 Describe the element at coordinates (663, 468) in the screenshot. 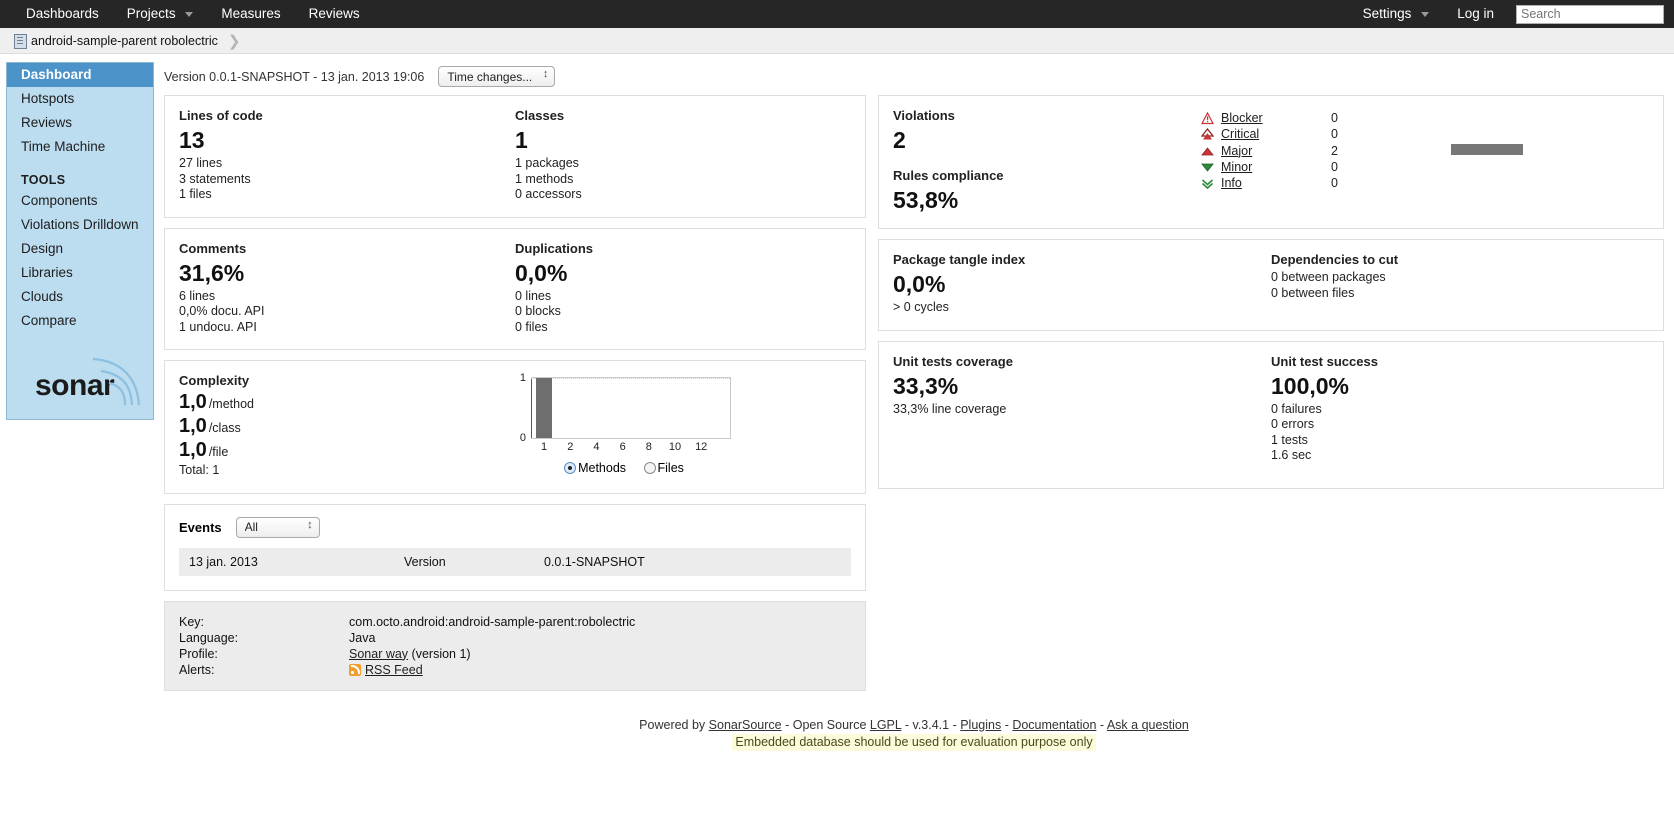

I see `radio-option-files: Files` at that location.